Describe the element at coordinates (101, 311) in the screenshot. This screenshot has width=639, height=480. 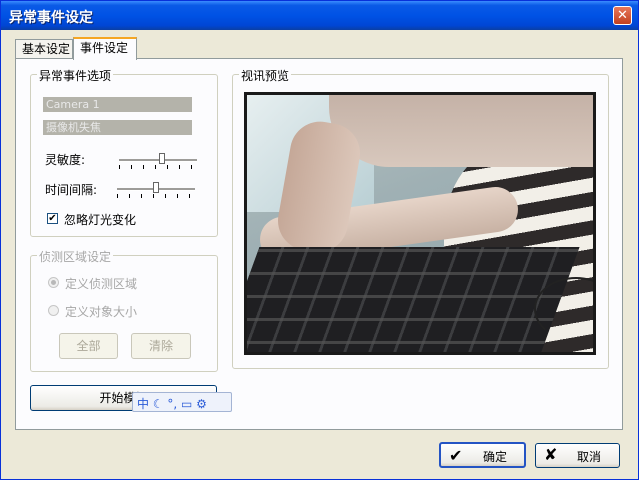
I see `define-size-label: 定义对象大小` at that location.